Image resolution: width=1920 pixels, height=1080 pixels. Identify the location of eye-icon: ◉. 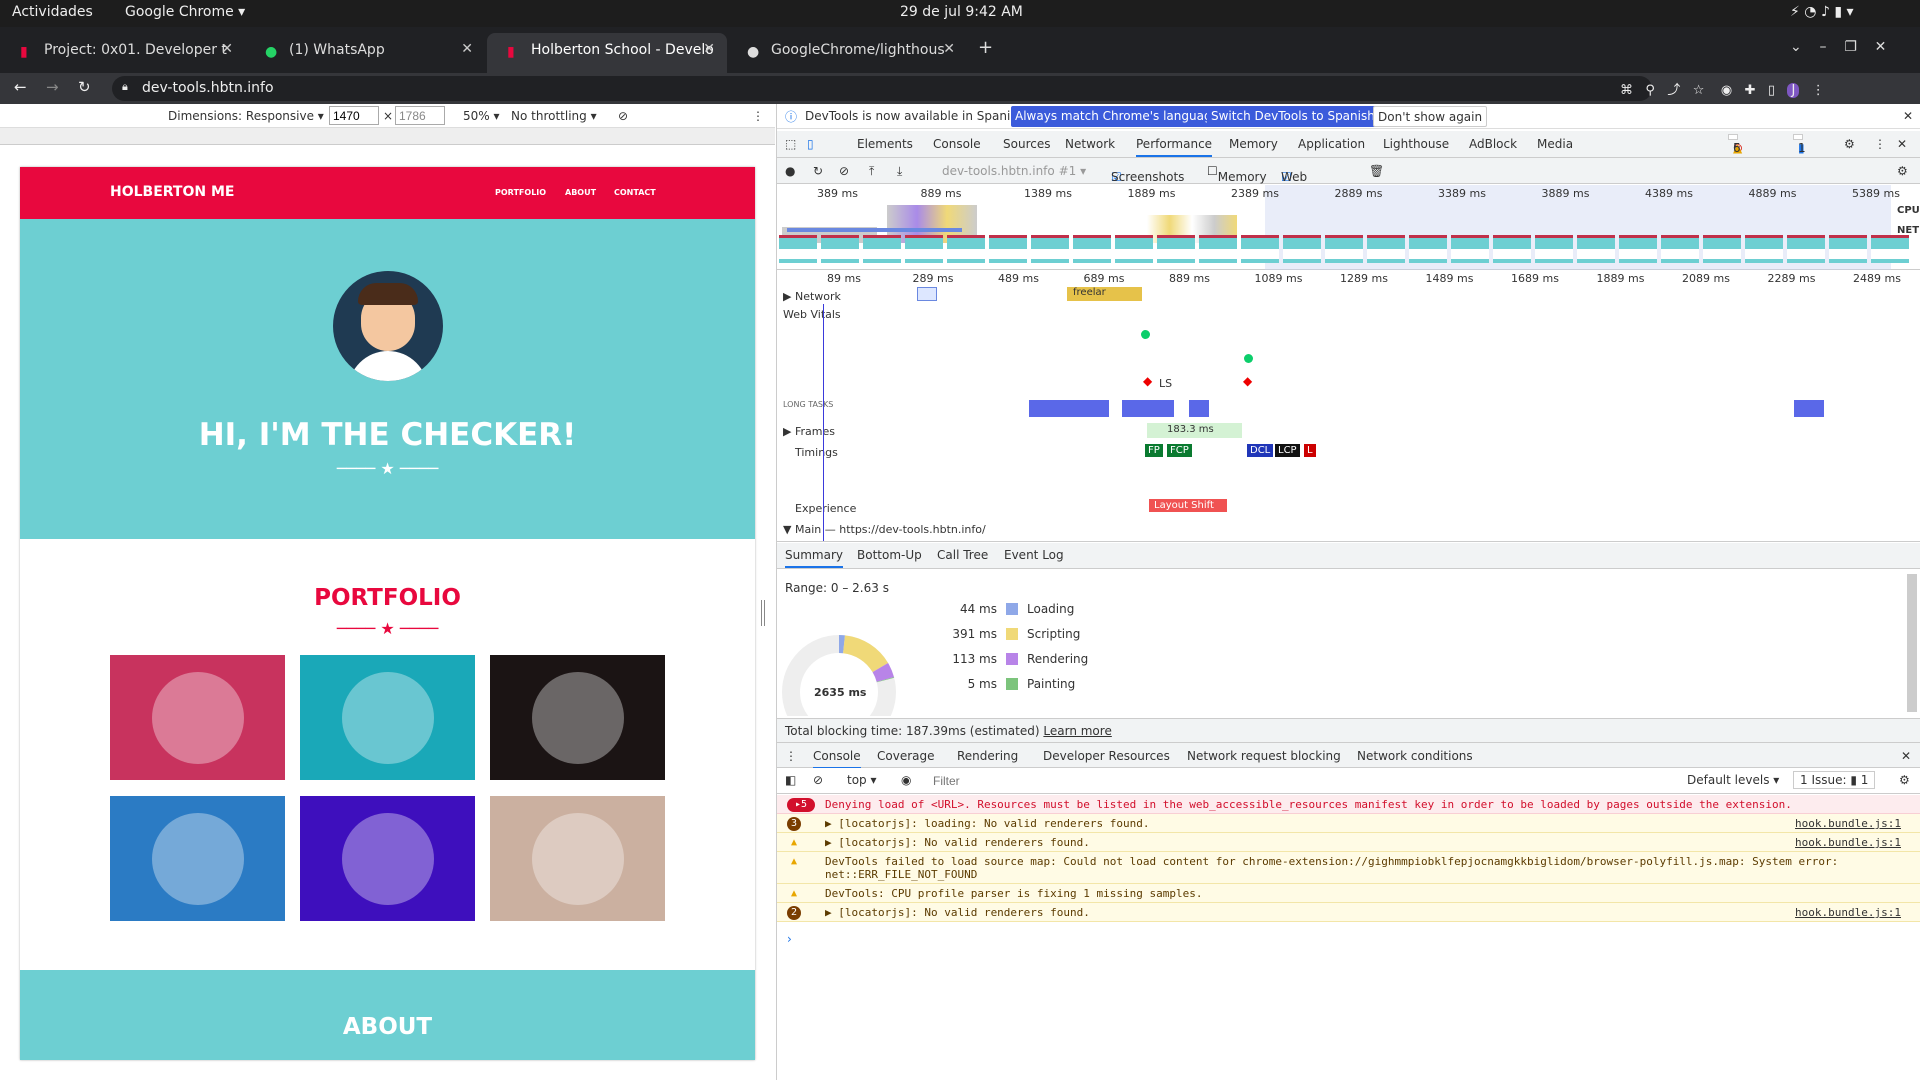
(906, 780).